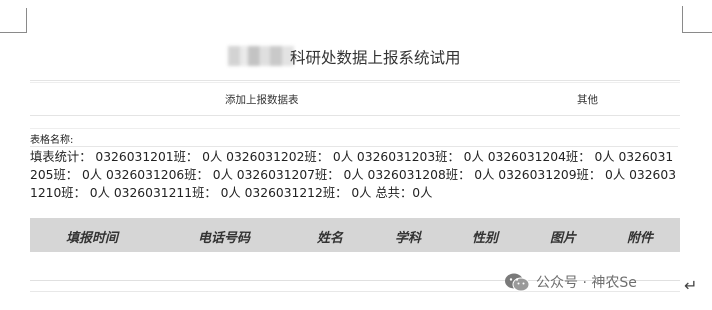  What do you see at coordinates (485, 238) in the screenshot?
I see `column-header-gender: 性别` at bounding box center [485, 238].